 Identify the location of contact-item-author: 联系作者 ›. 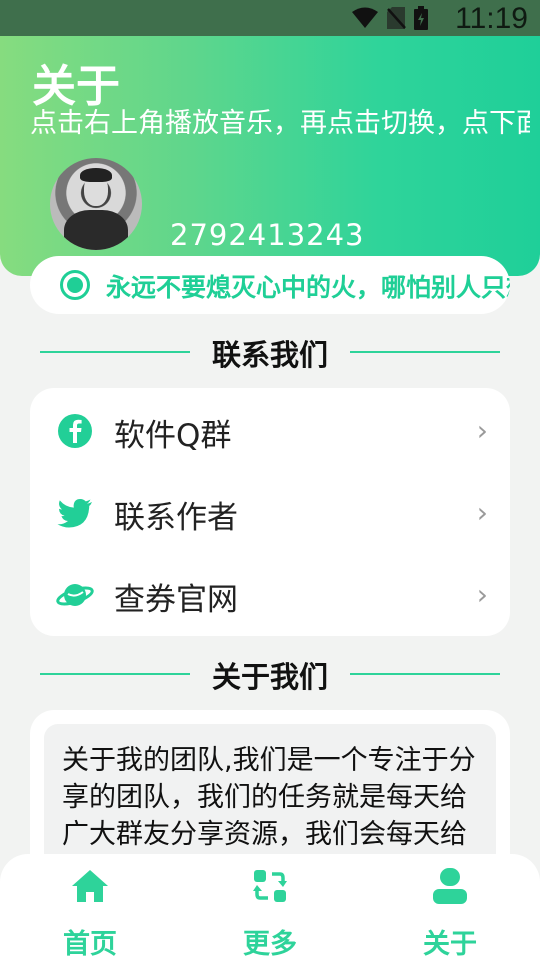
(270, 512).